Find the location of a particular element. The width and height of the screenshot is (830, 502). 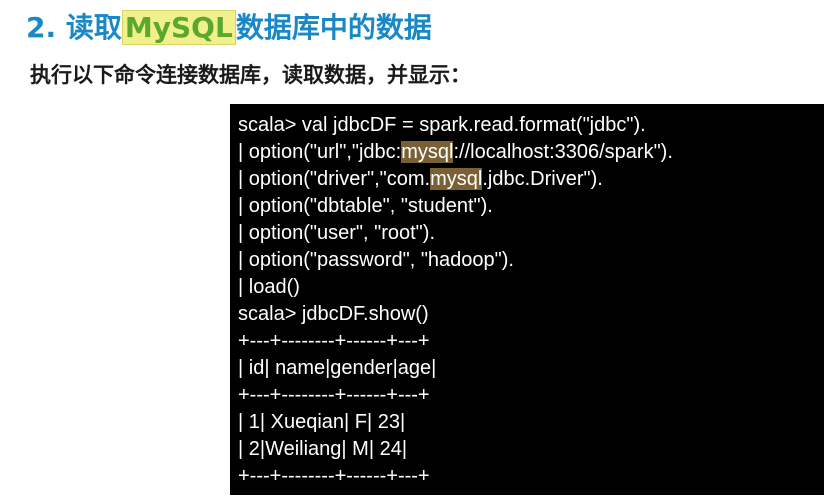

slide-title: 2. 读取 MySQL 数据库中的数据 is located at coordinates (229, 28).